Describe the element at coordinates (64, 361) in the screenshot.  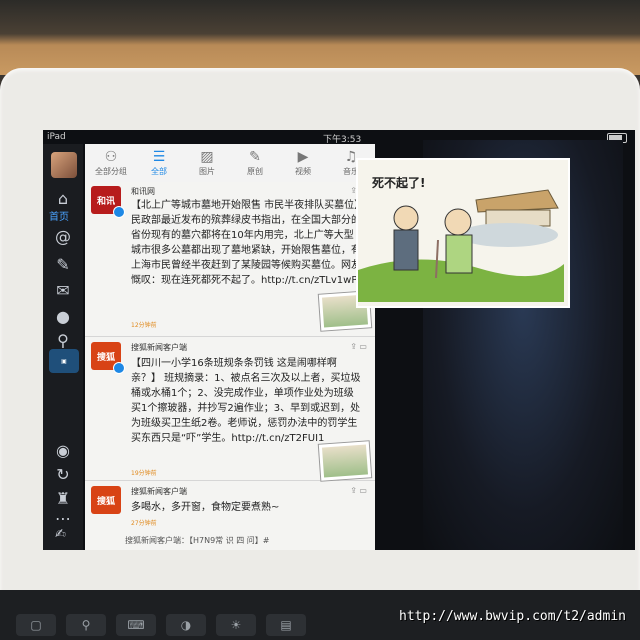
I see `app-shortcut-icon: ▣` at that location.